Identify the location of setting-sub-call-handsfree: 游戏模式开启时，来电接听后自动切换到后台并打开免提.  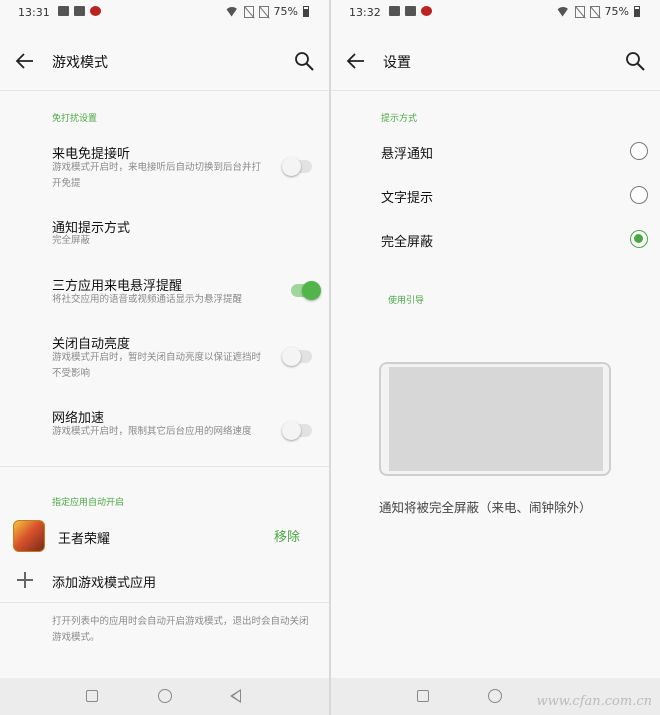
(157, 175).